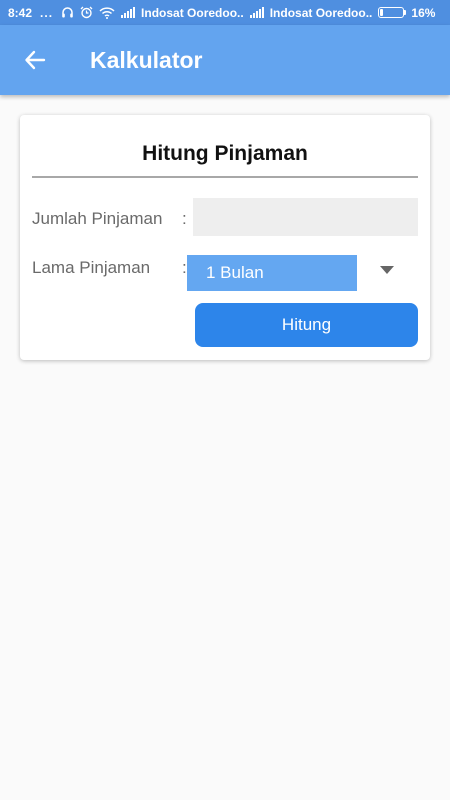 The image size is (450, 800). What do you see at coordinates (225, 177) in the screenshot?
I see `title-divider` at bounding box center [225, 177].